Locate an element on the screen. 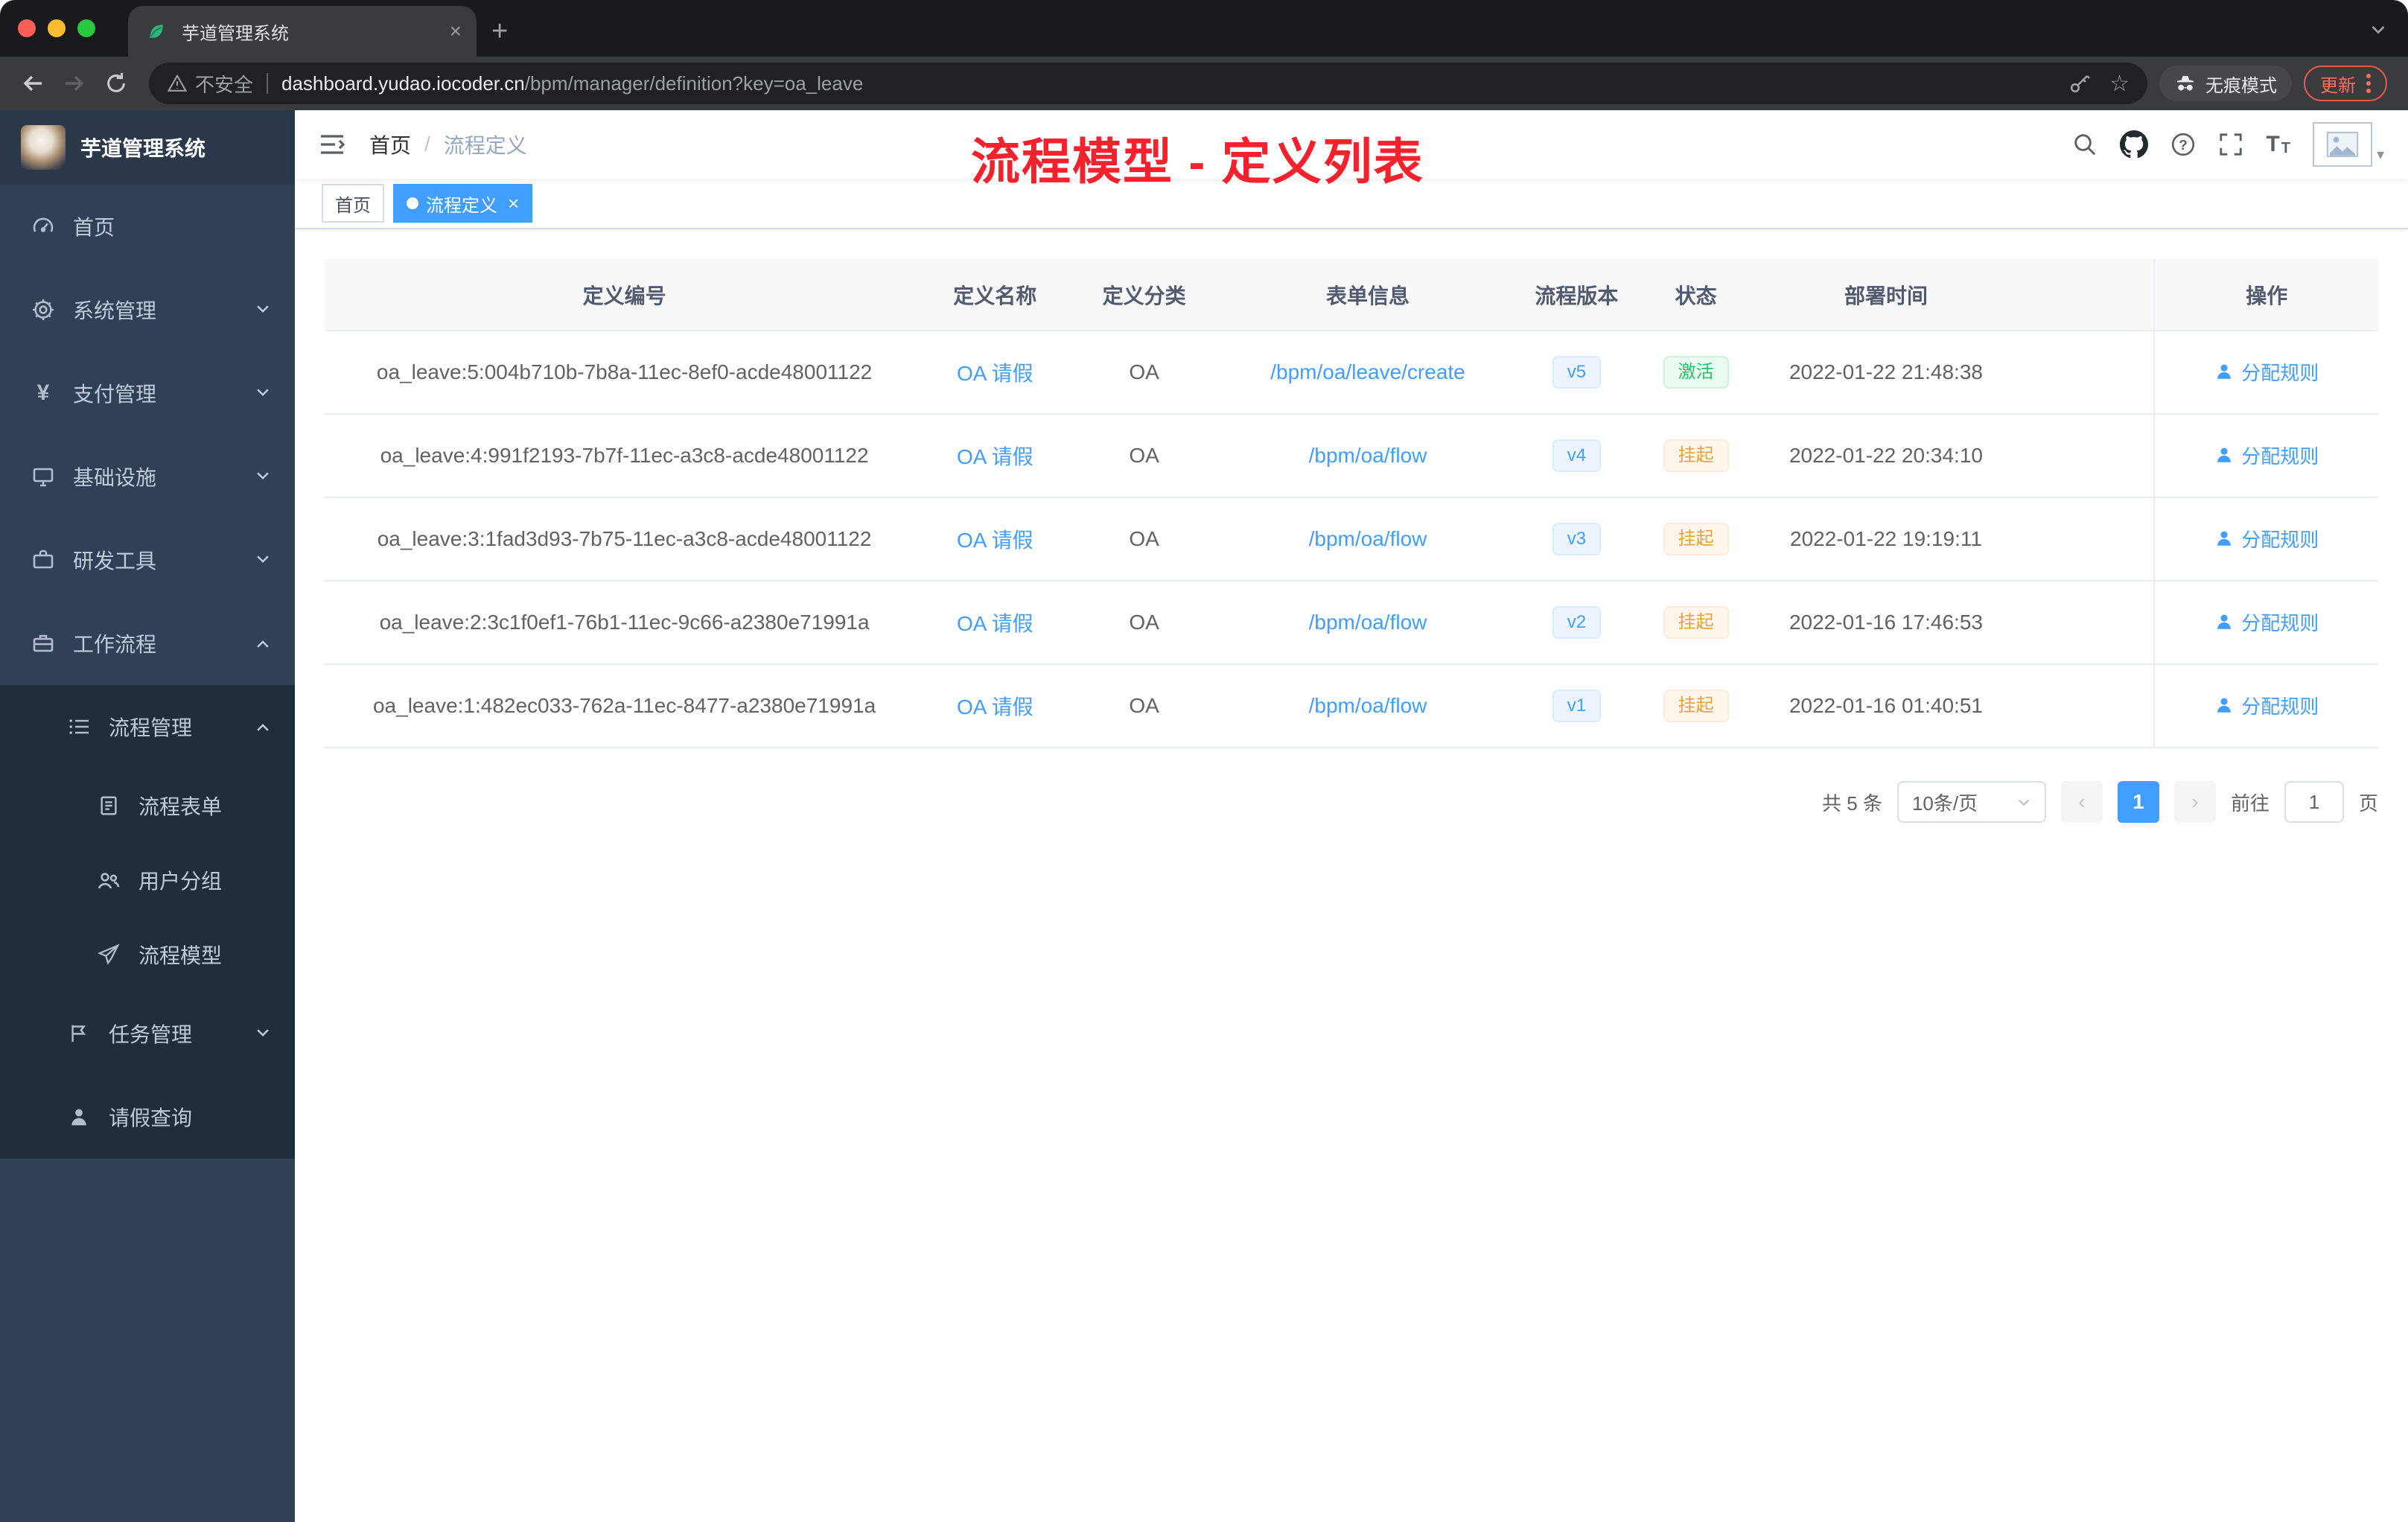  sidebar-item-system: 系统管理 is located at coordinates (147, 309).